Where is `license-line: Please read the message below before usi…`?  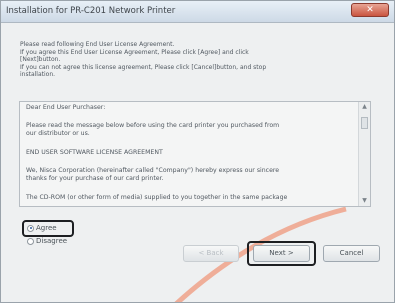 license-line: Please read the message below before usi… is located at coordinates (153, 125).